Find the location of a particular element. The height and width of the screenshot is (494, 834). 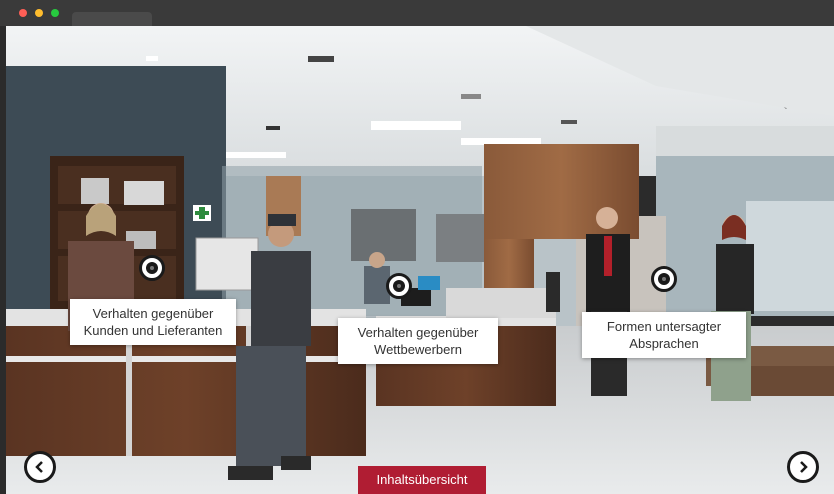

window-close-button is located at coordinates (23, 13).